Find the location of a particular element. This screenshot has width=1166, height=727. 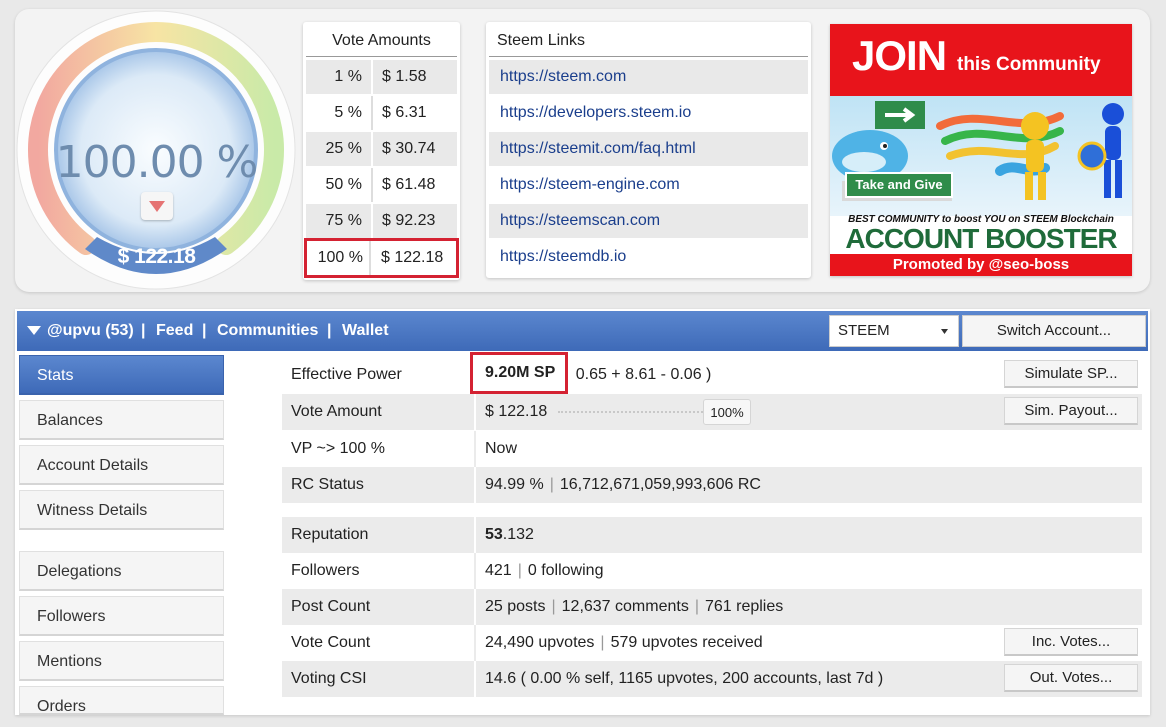

vote-amount-row: 75 % $ 92.23 is located at coordinates (381, 221).